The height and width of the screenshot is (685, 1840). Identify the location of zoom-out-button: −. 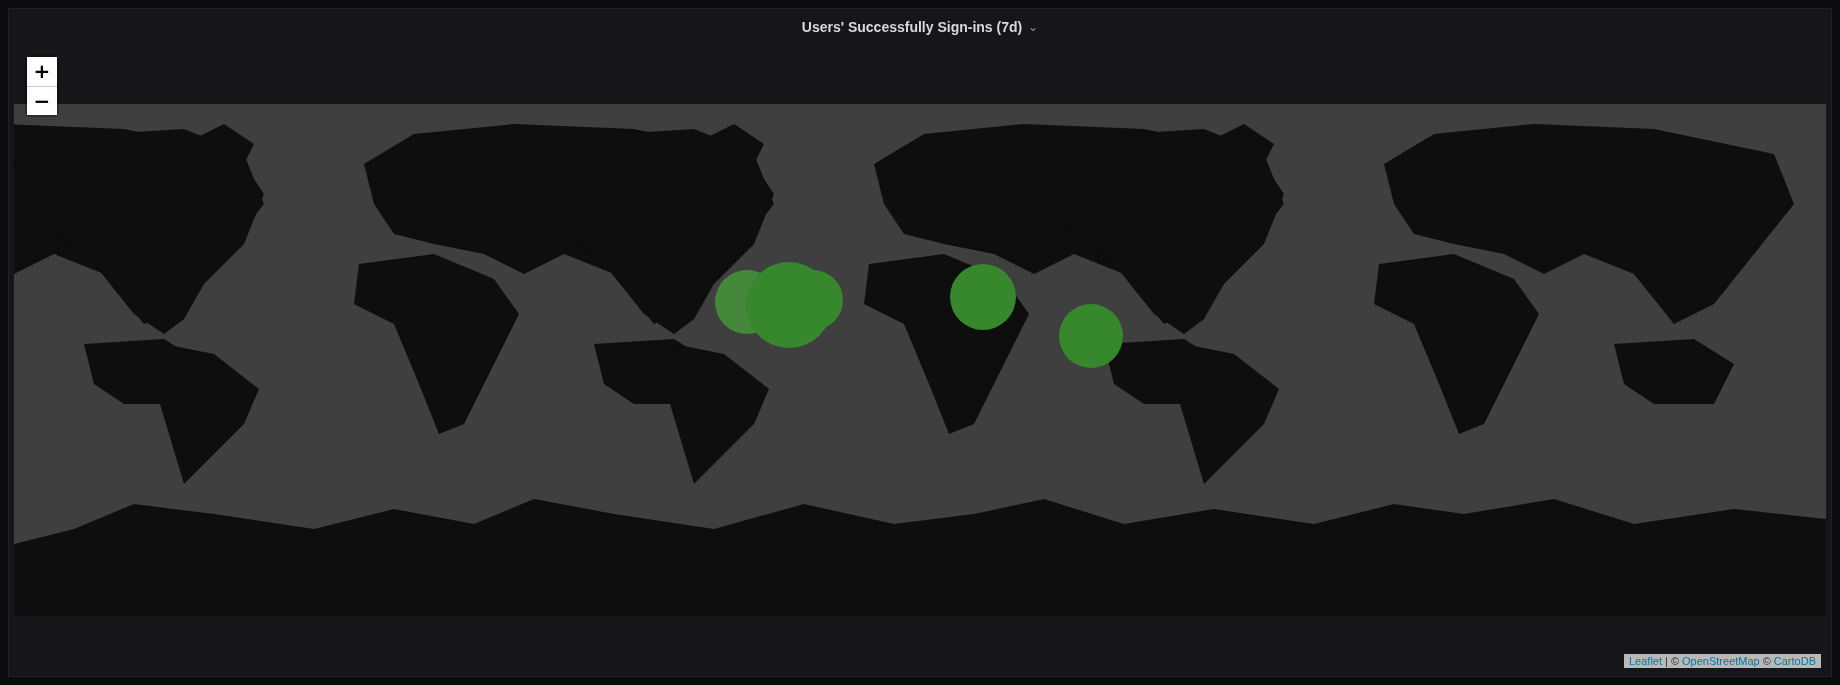
(42, 100).